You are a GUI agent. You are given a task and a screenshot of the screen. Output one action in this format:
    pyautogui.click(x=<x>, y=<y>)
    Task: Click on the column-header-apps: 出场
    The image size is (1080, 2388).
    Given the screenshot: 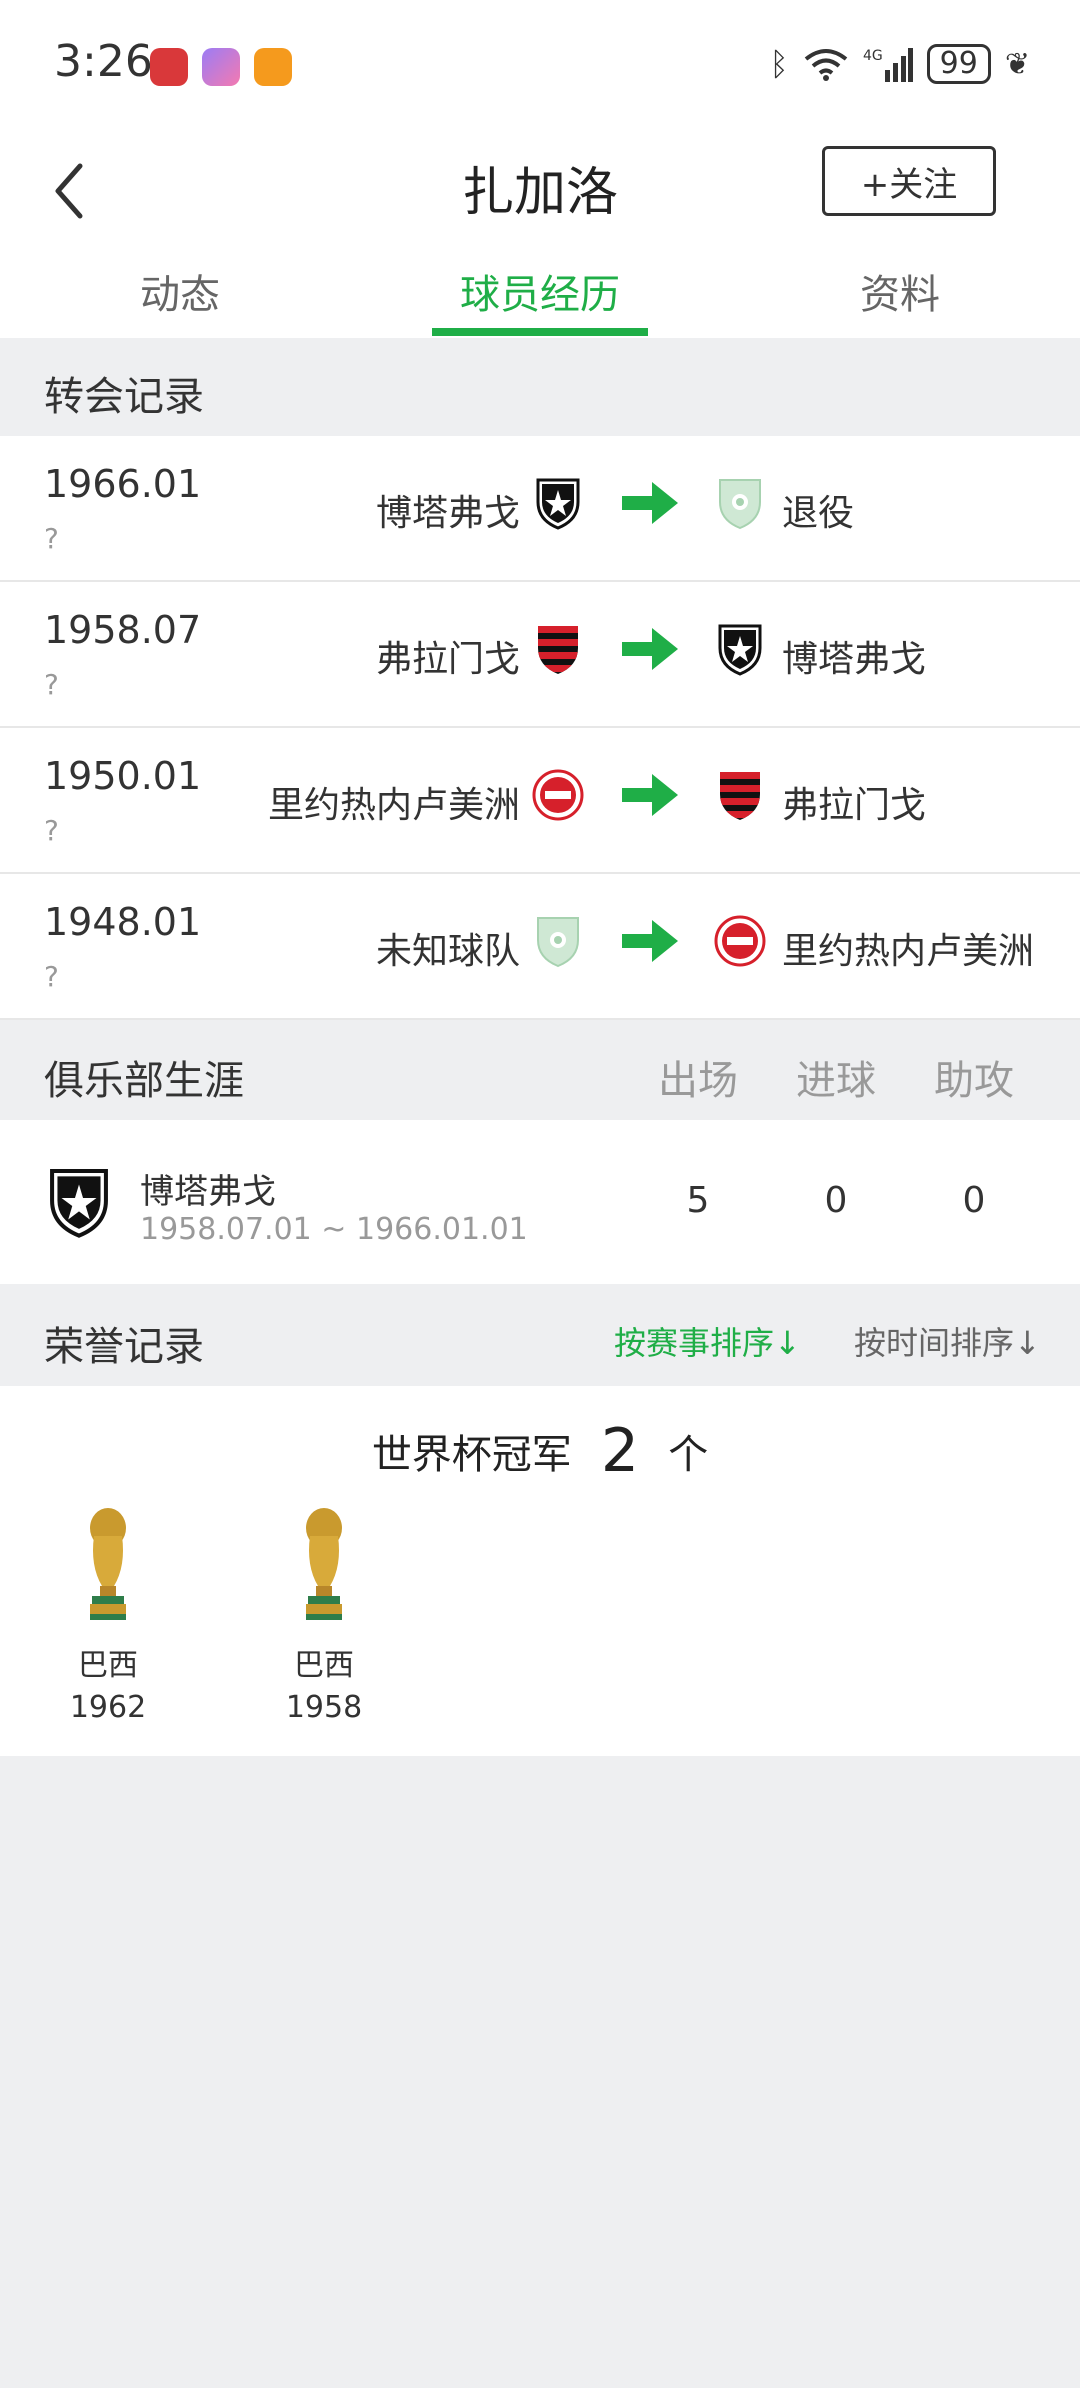 What is the action you would take?
    pyautogui.click(x=698, y=1081)
    